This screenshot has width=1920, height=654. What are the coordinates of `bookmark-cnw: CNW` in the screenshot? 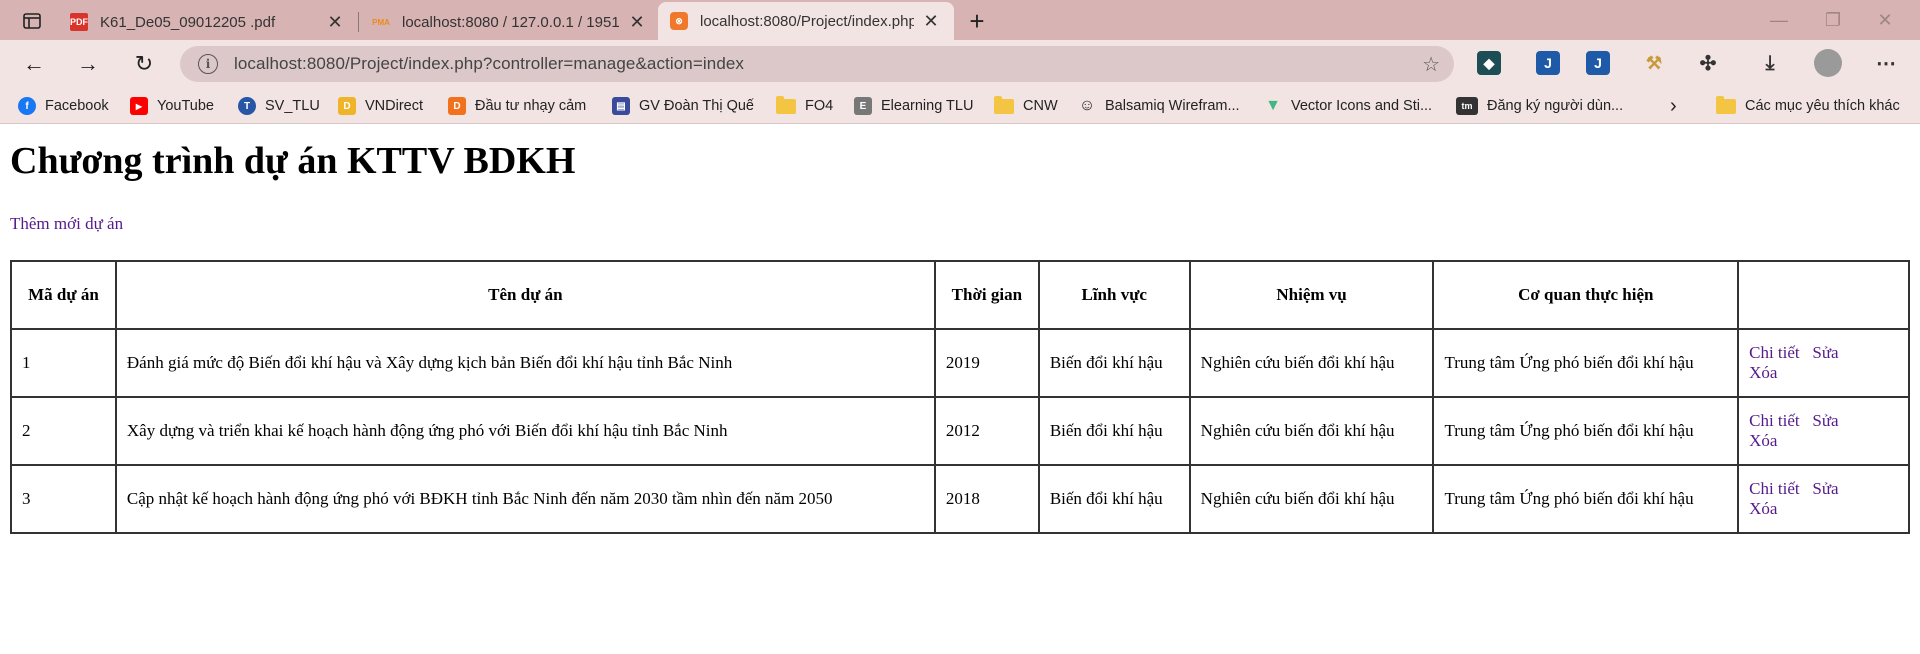 It's located at (1026, 105).